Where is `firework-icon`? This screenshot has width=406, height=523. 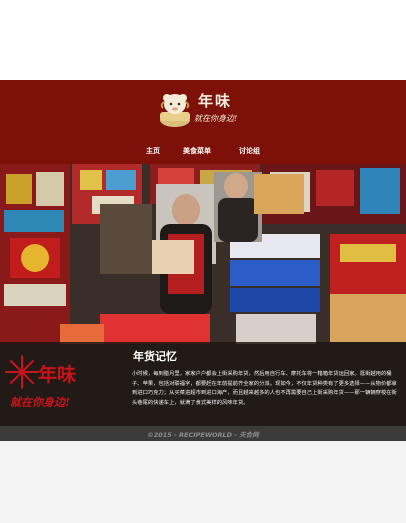
firework-icon is located at coordinates (22, 372).